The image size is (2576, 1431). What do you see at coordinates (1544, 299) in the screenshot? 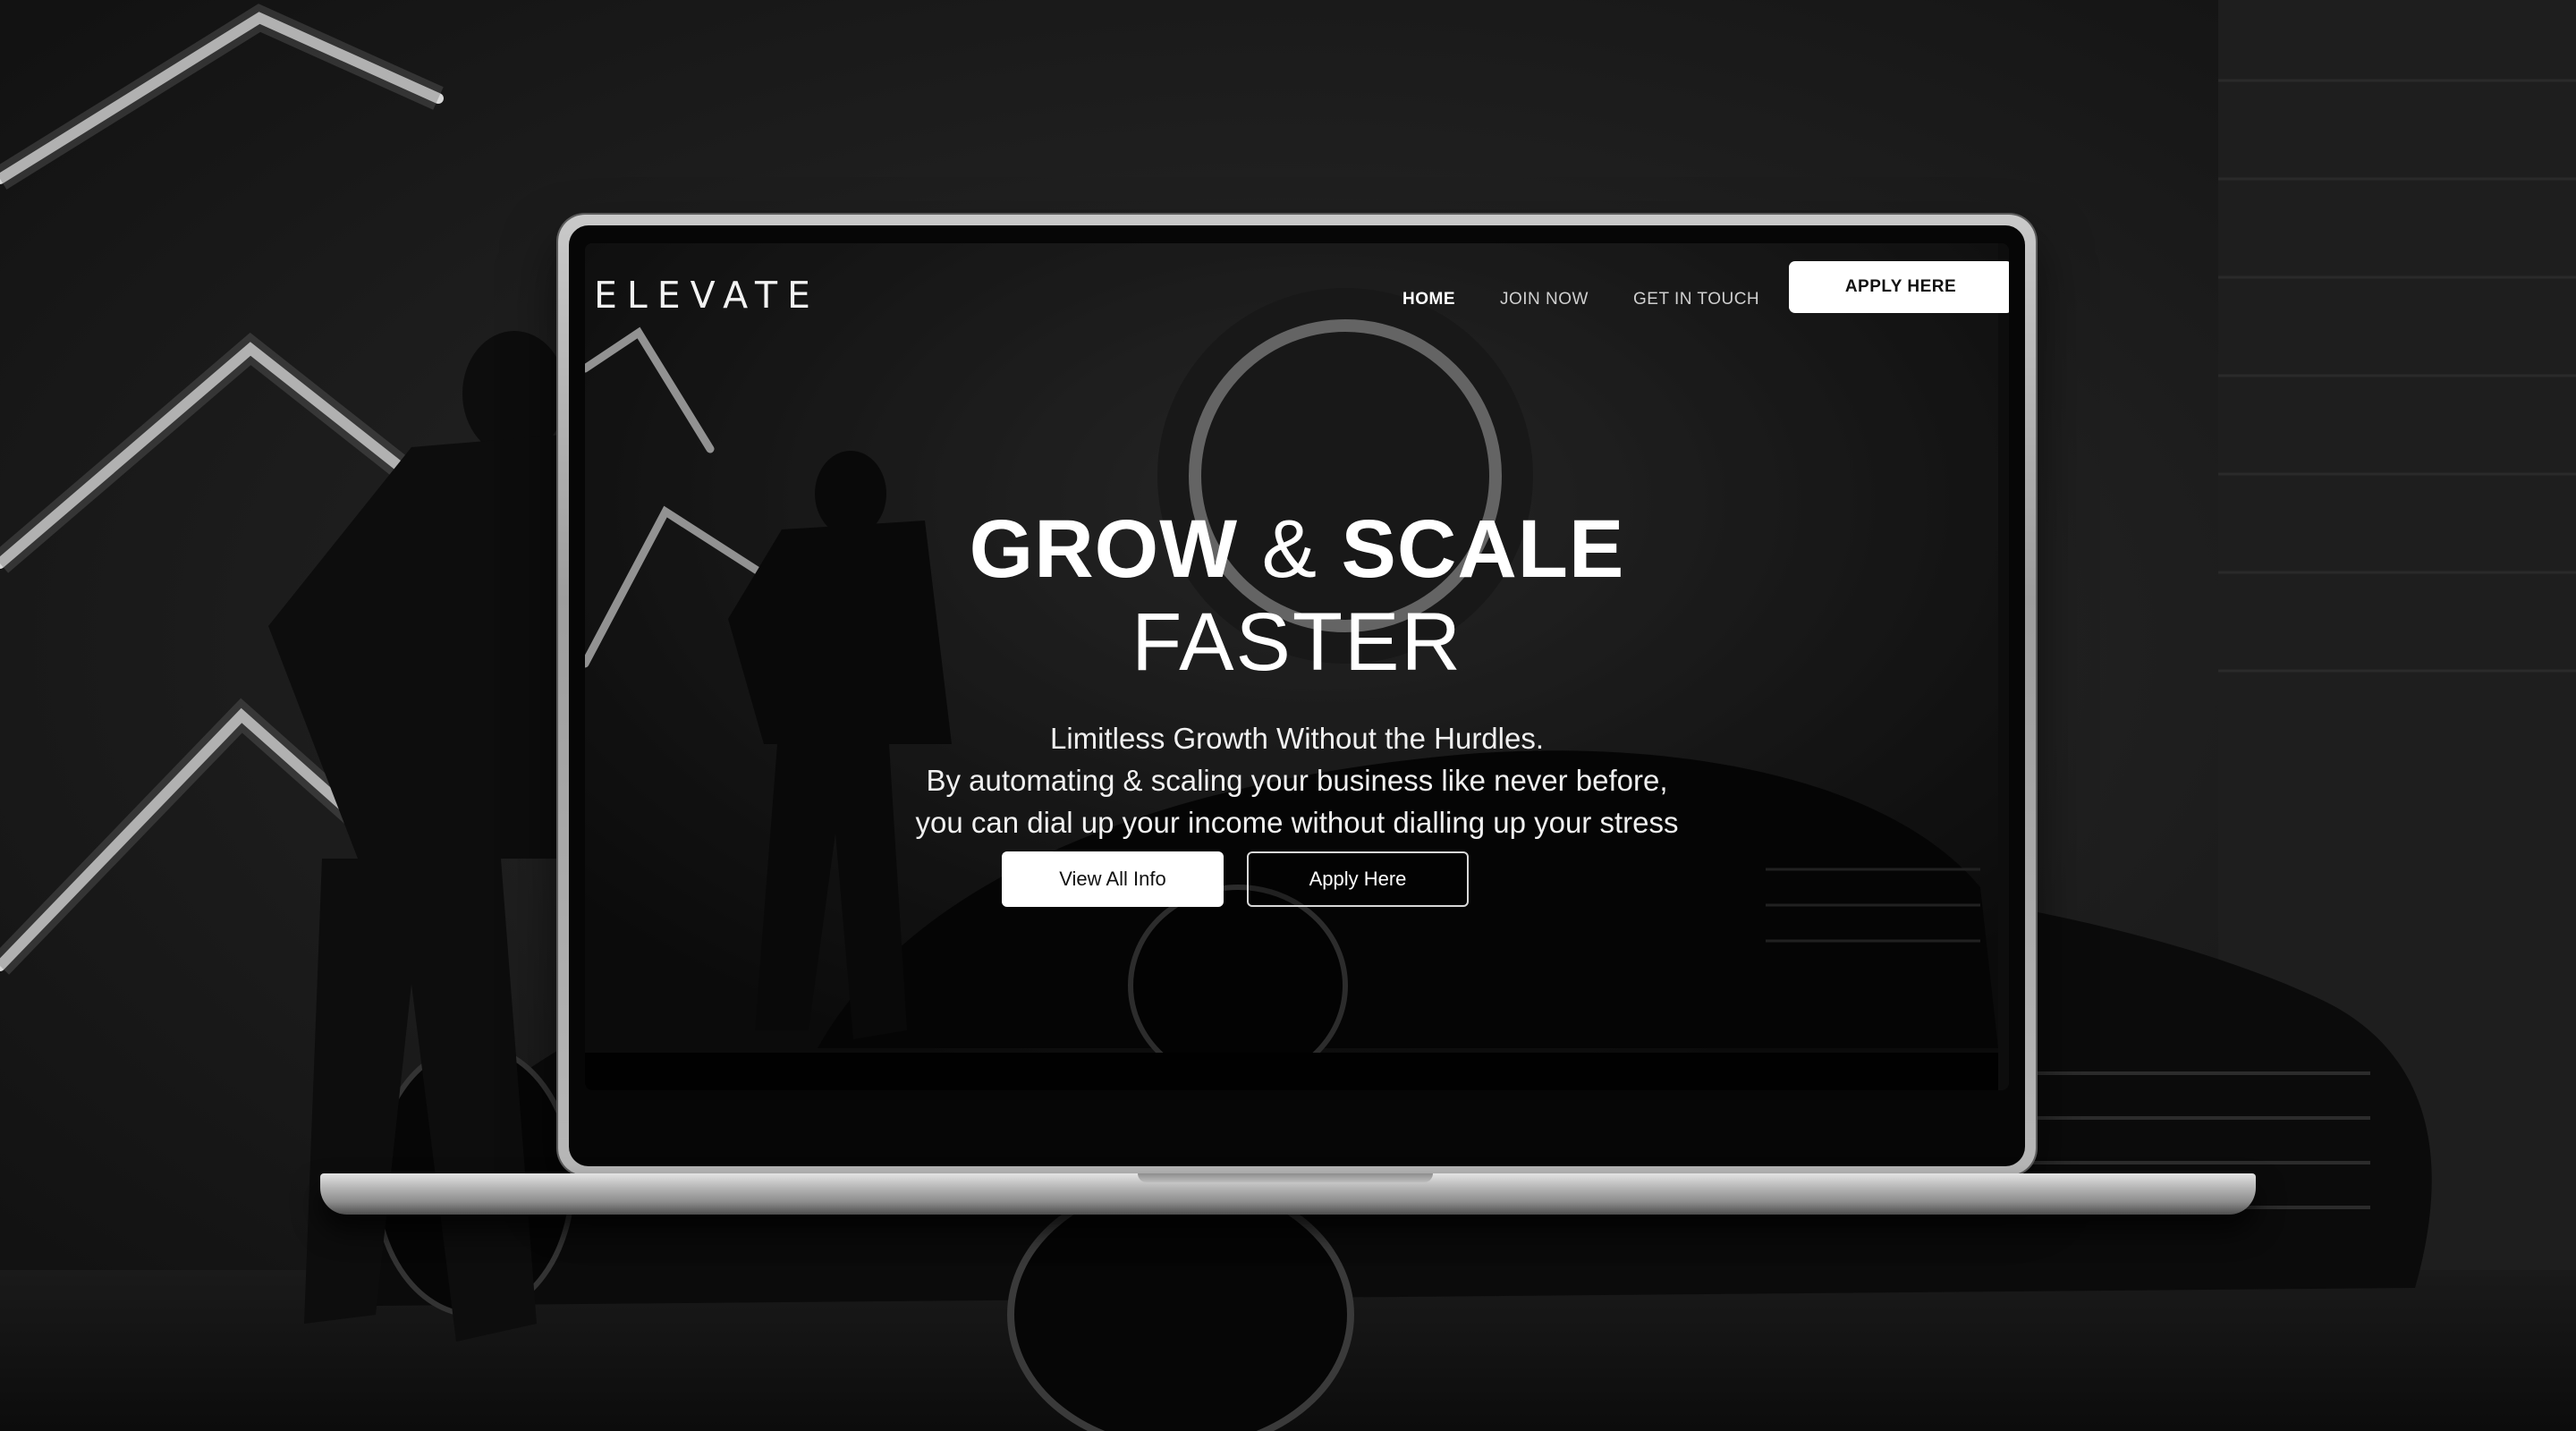
I see `nav-join-now-link: JOIN NOW` at bounding box center [1544, 299].